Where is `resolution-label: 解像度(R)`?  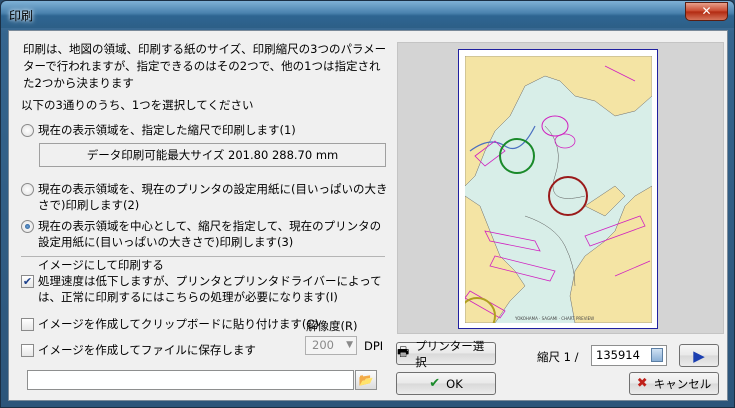
resolution-label: 解像度(R) is located at coordinates (332, 326).